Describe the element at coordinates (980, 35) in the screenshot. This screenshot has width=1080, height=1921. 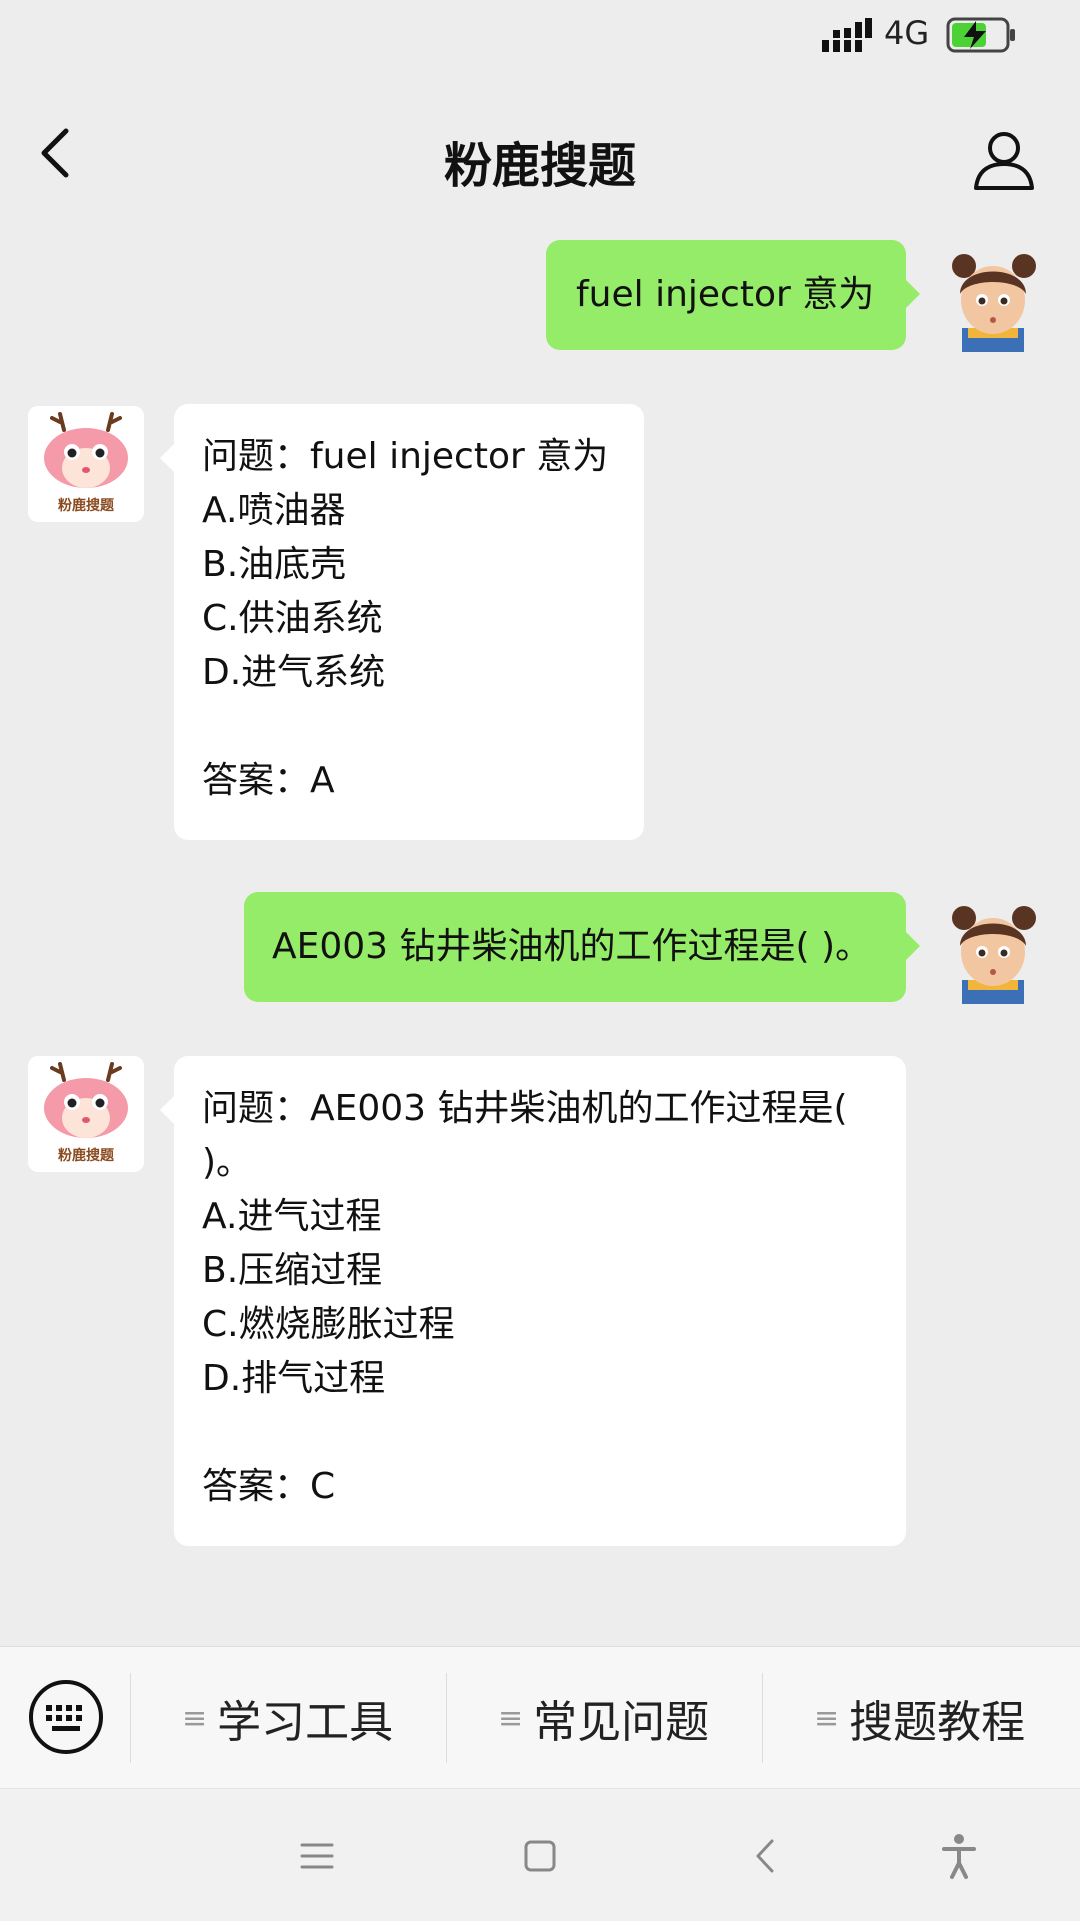
I see `battery-charging-icon` at that location.